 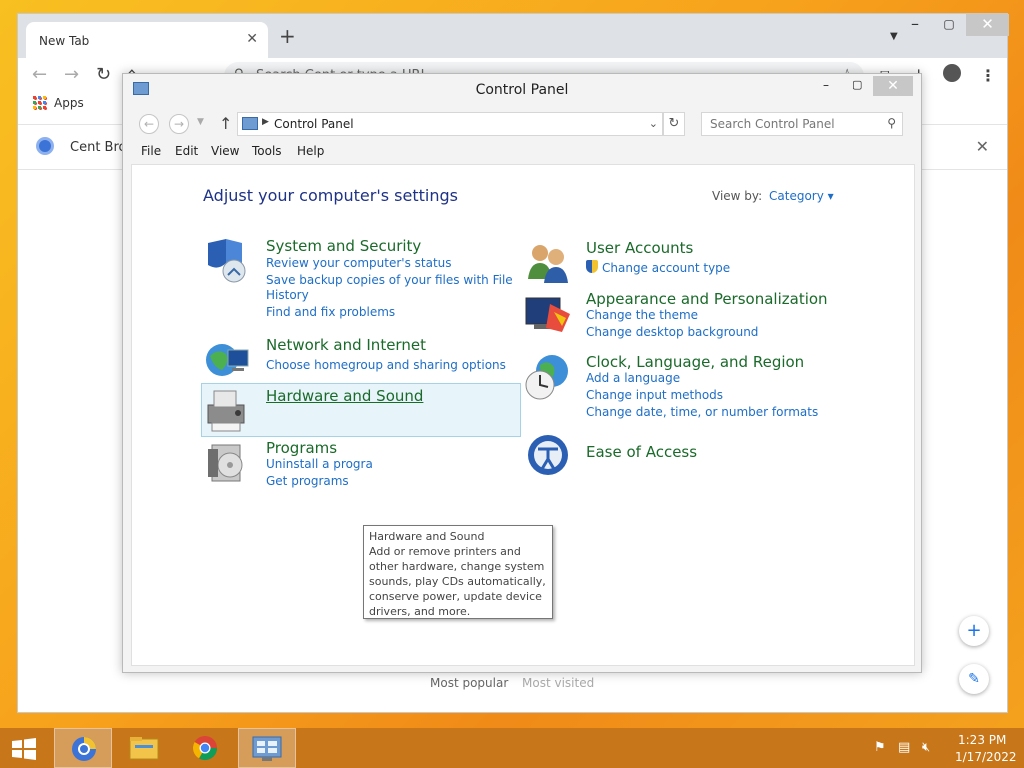 I want to click on forward-button: →, so click(x=179, y=124).